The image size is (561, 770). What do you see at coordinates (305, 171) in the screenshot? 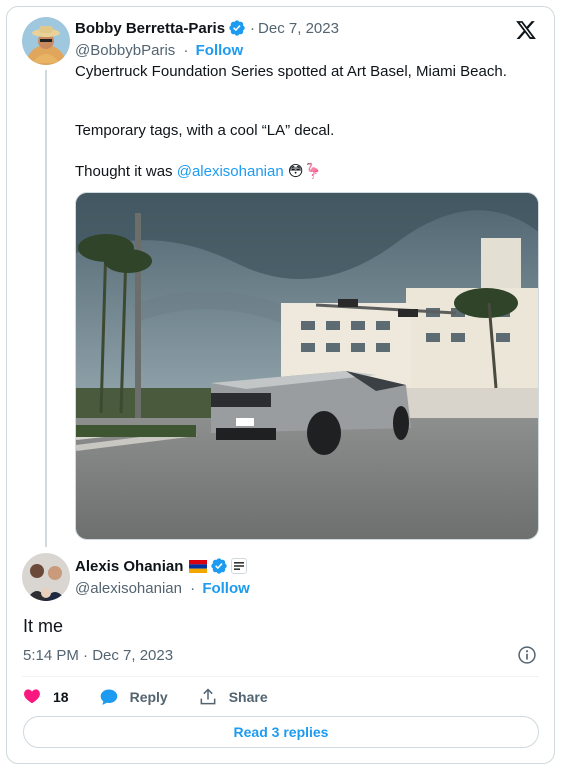
I see `emoji-flushed-flamingo: 😳🦩` at bounding box center [305, 171].